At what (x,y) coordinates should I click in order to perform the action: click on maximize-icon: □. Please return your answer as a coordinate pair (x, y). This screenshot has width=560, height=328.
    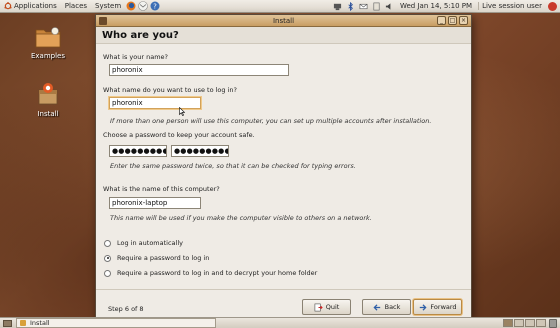
    Looking at the image, I should click on (452, 20).